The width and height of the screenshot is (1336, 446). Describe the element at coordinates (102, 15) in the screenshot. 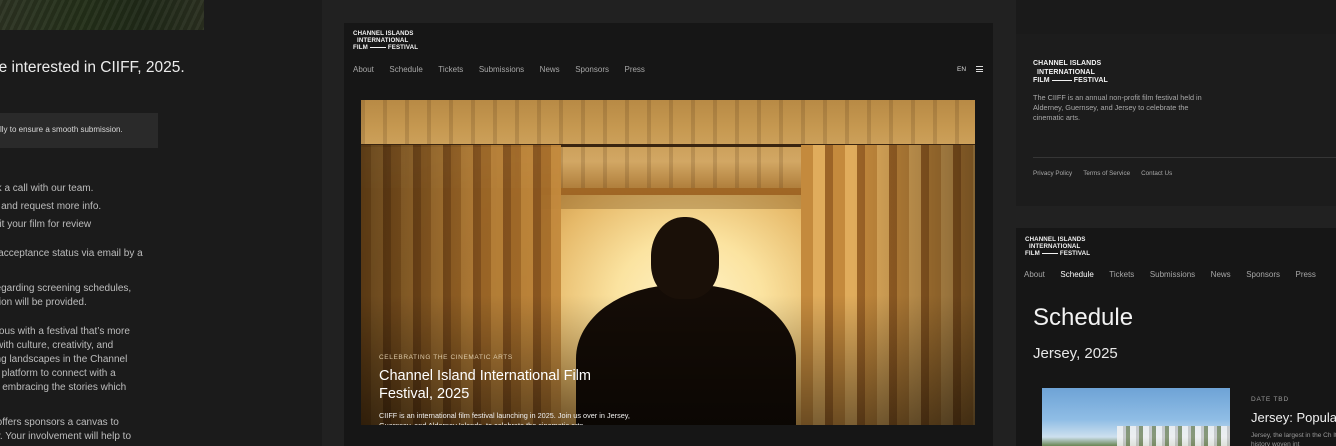

I see `landscape-photo` at that location.